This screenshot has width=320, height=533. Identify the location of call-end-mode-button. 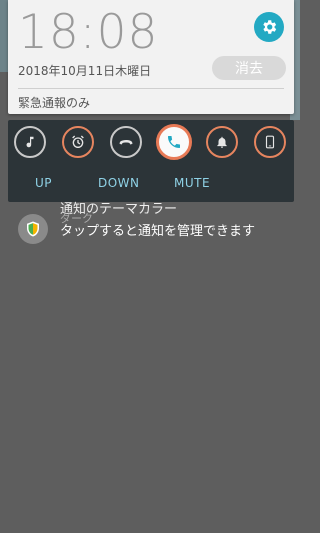
(126, 142).